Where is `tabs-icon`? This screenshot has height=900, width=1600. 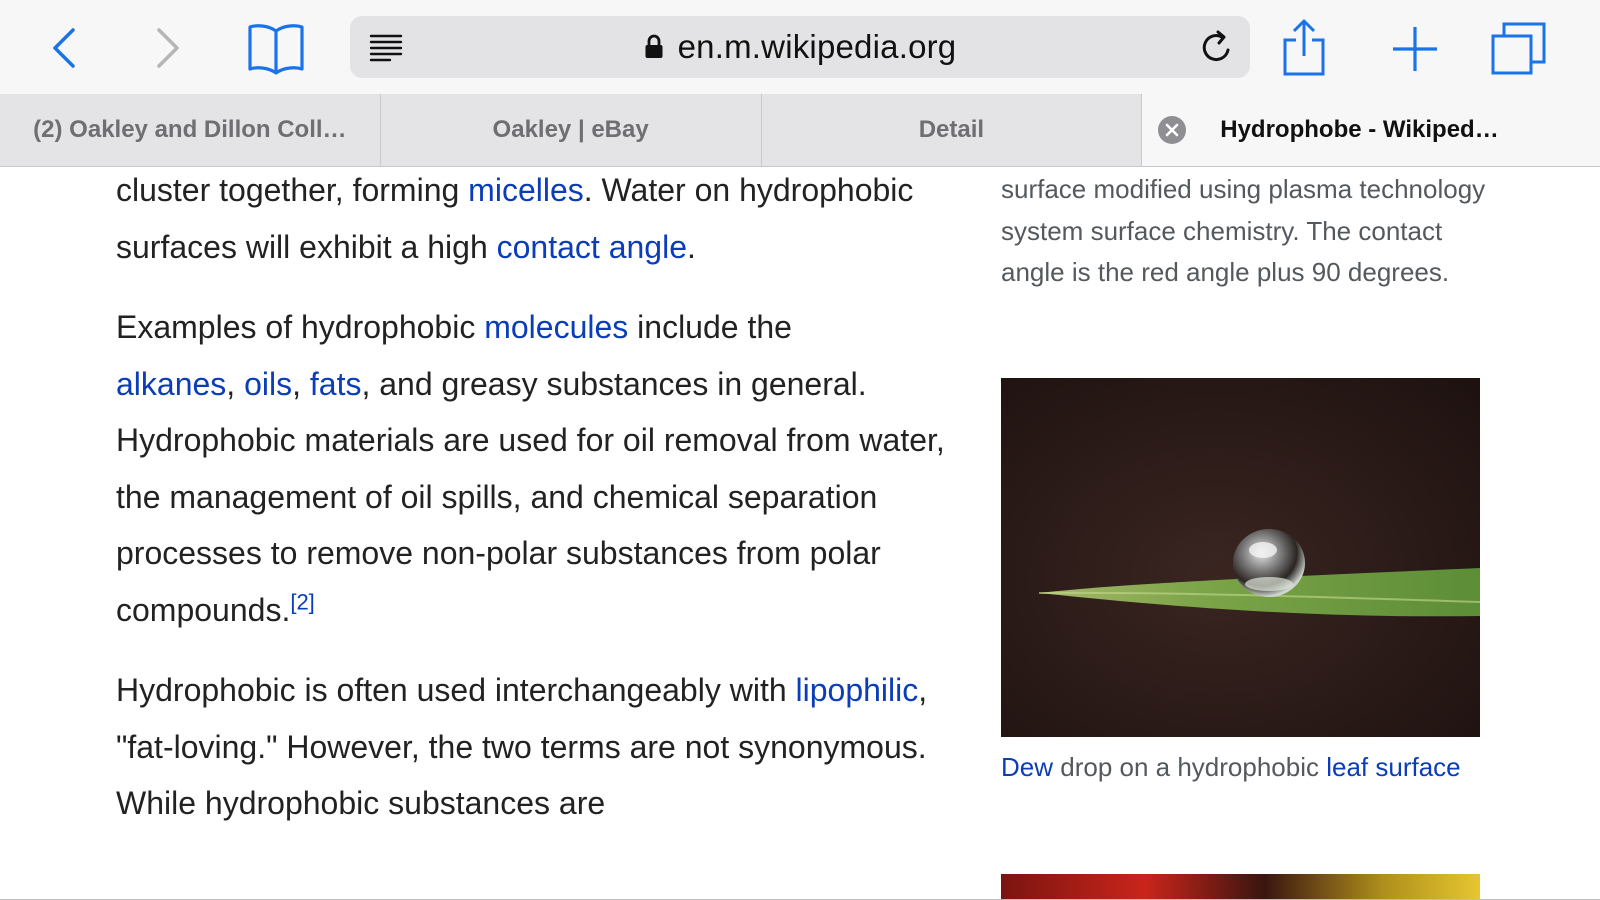 tabs-icon is located at coordinates (1518, 48).